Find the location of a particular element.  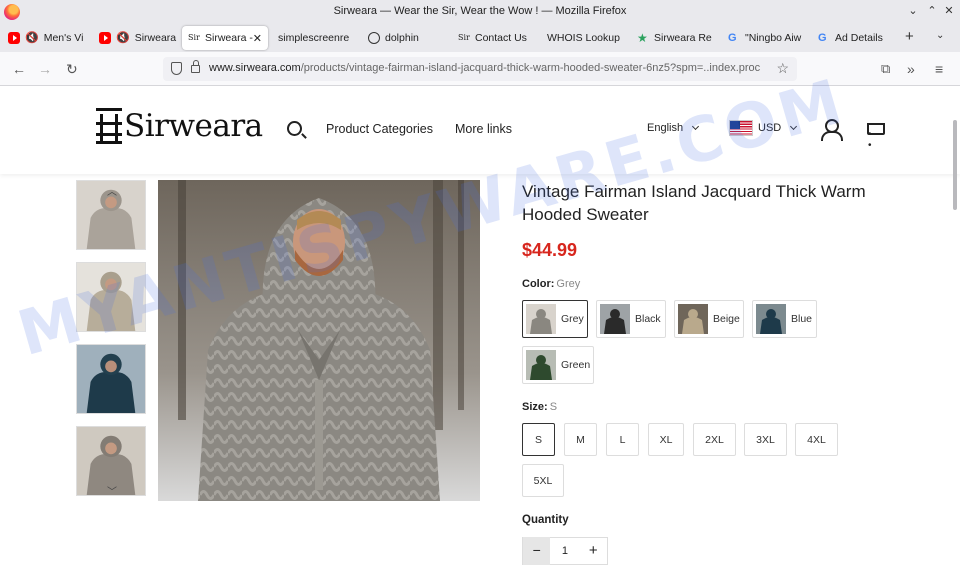

tab-sirweara-active: Sir Sirweara - ✕ is located at coordinates (225, 38).